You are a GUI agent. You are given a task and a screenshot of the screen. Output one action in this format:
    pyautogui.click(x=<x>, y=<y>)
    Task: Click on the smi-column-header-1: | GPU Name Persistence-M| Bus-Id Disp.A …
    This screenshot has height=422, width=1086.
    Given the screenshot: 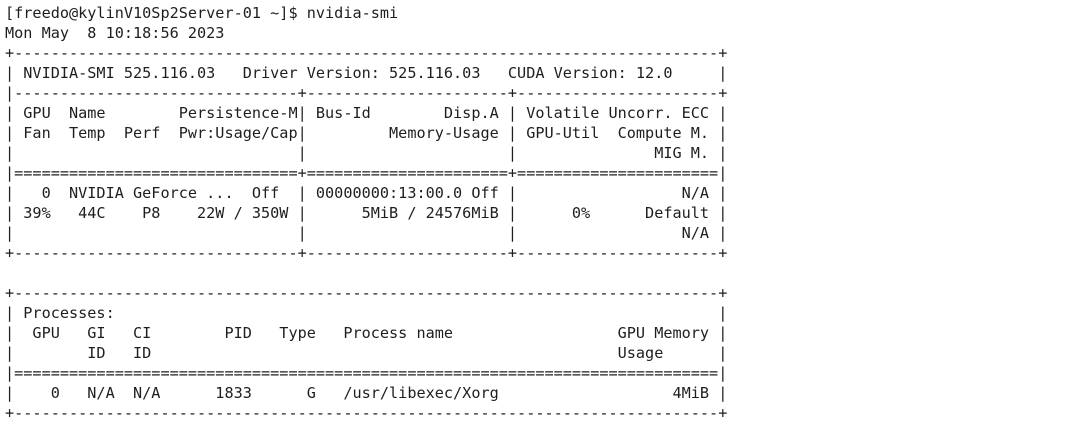 What is the action you would take?
    pyautogui.click(x=366, y=113)
    